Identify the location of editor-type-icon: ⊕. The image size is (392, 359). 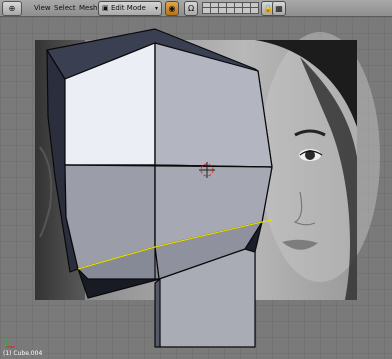
(12, 8).